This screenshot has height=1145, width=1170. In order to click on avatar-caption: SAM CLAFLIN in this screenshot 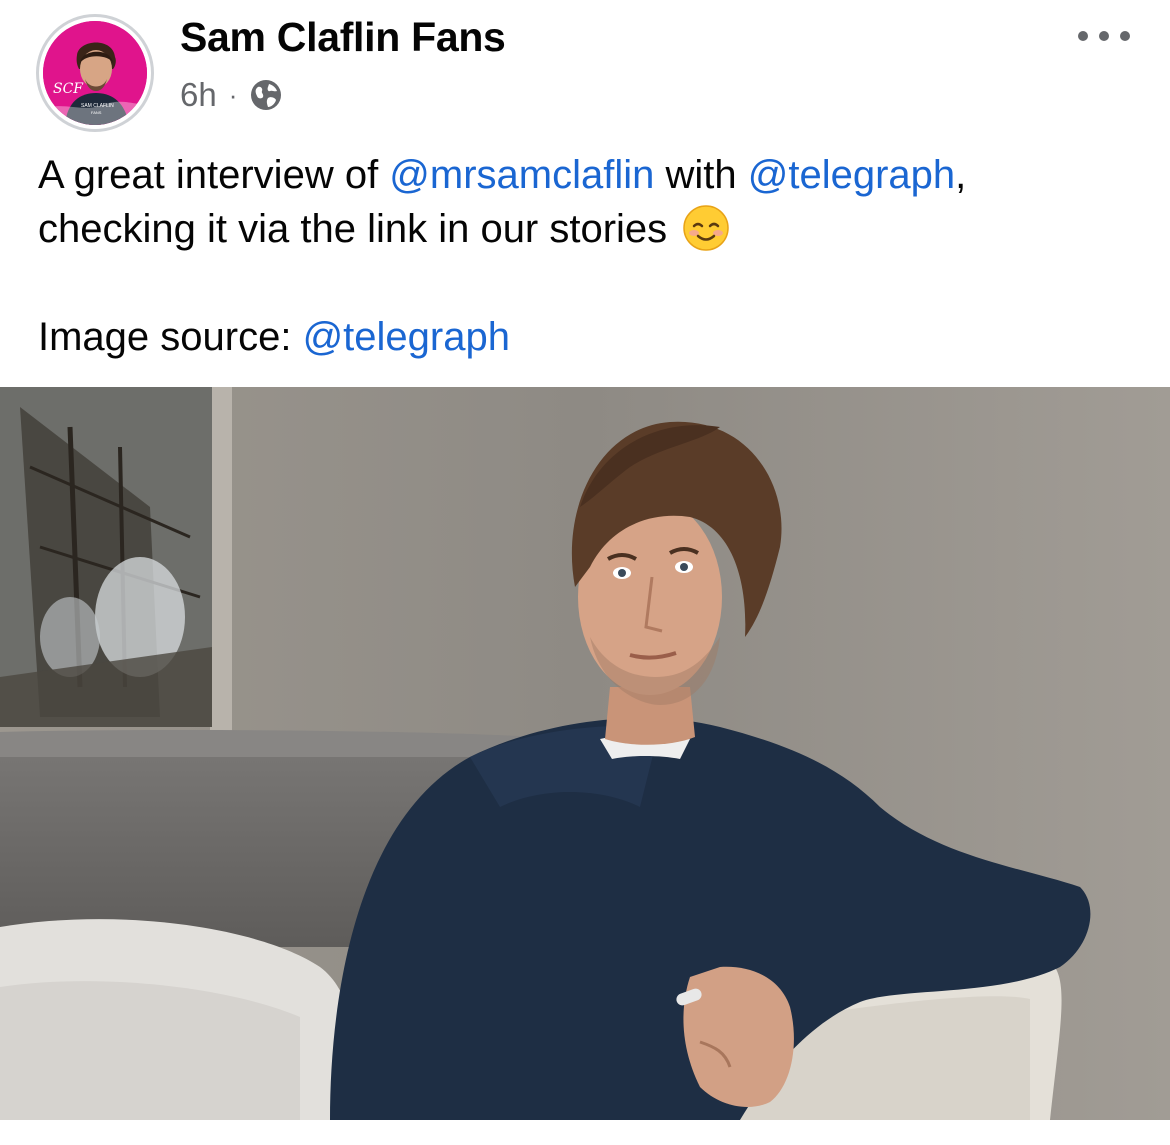, I will do `click(97, 106)`.